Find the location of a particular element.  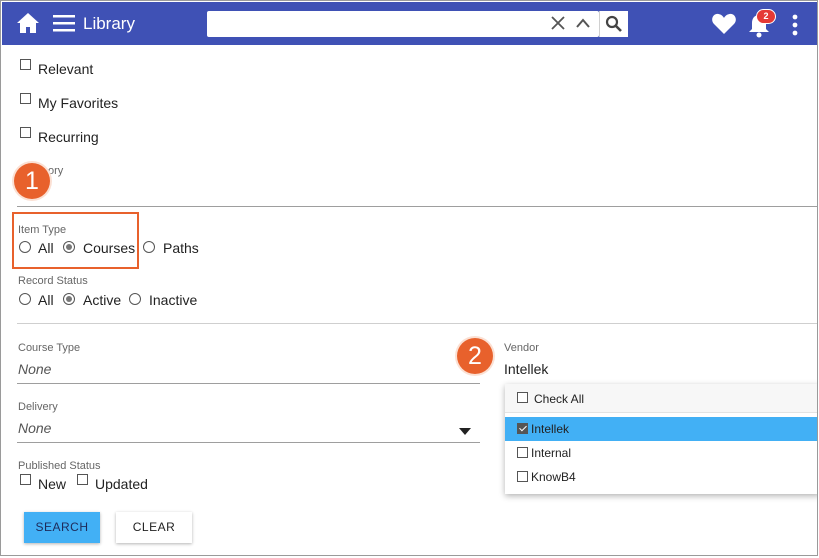

callout-badge-1: 1 is located at coordinates (32, 181).